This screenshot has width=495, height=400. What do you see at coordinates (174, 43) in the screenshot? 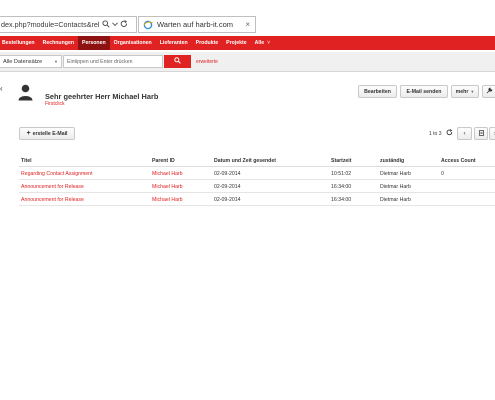
I see `nav-item-lieferanten: Lieferanten` at bounding box center [174, 43].